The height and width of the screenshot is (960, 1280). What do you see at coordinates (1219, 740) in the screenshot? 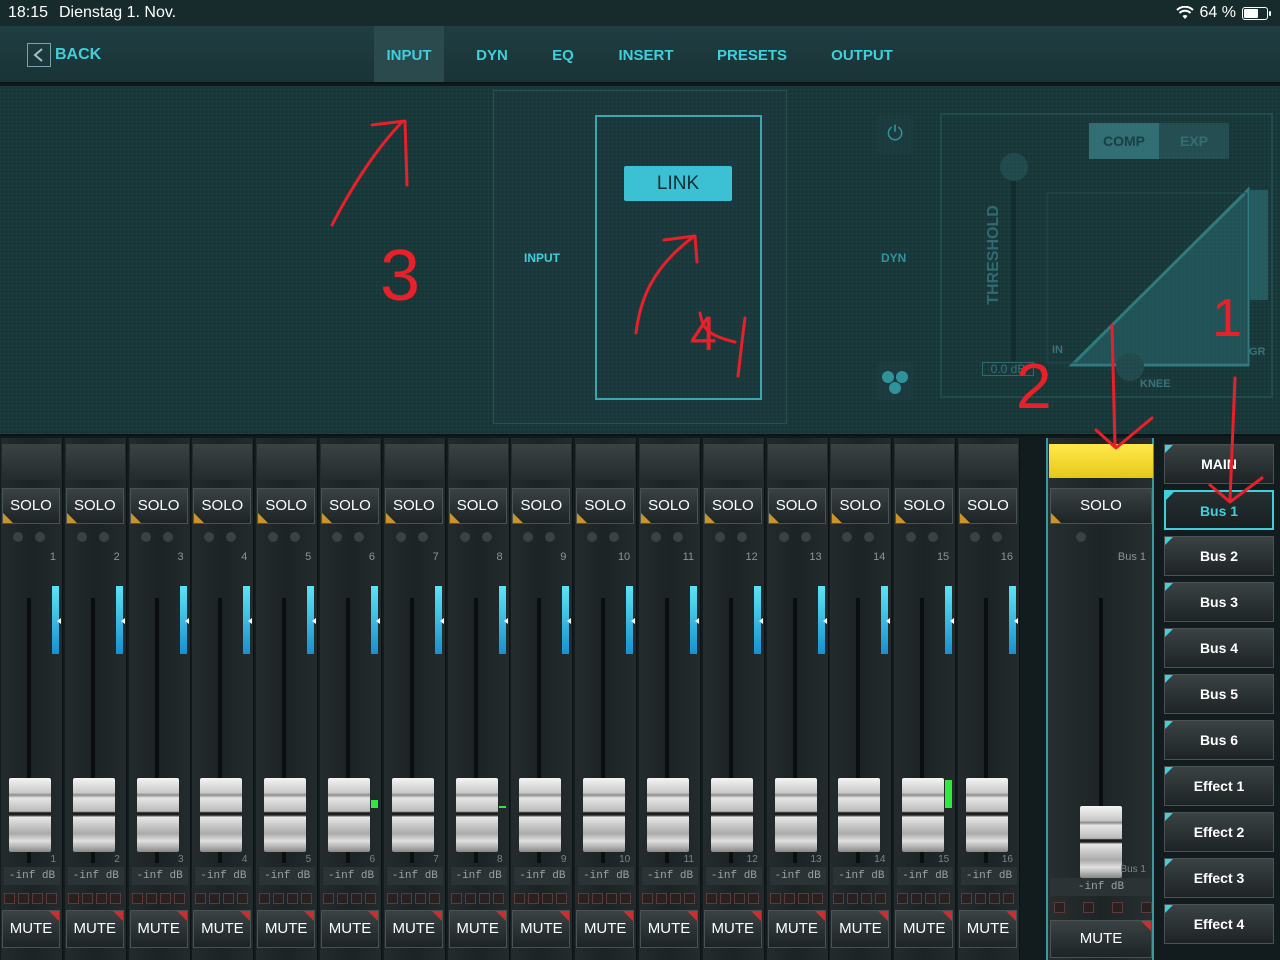
I see `routing-bus-6: Bus 6` at bounding box center [1219, 740].